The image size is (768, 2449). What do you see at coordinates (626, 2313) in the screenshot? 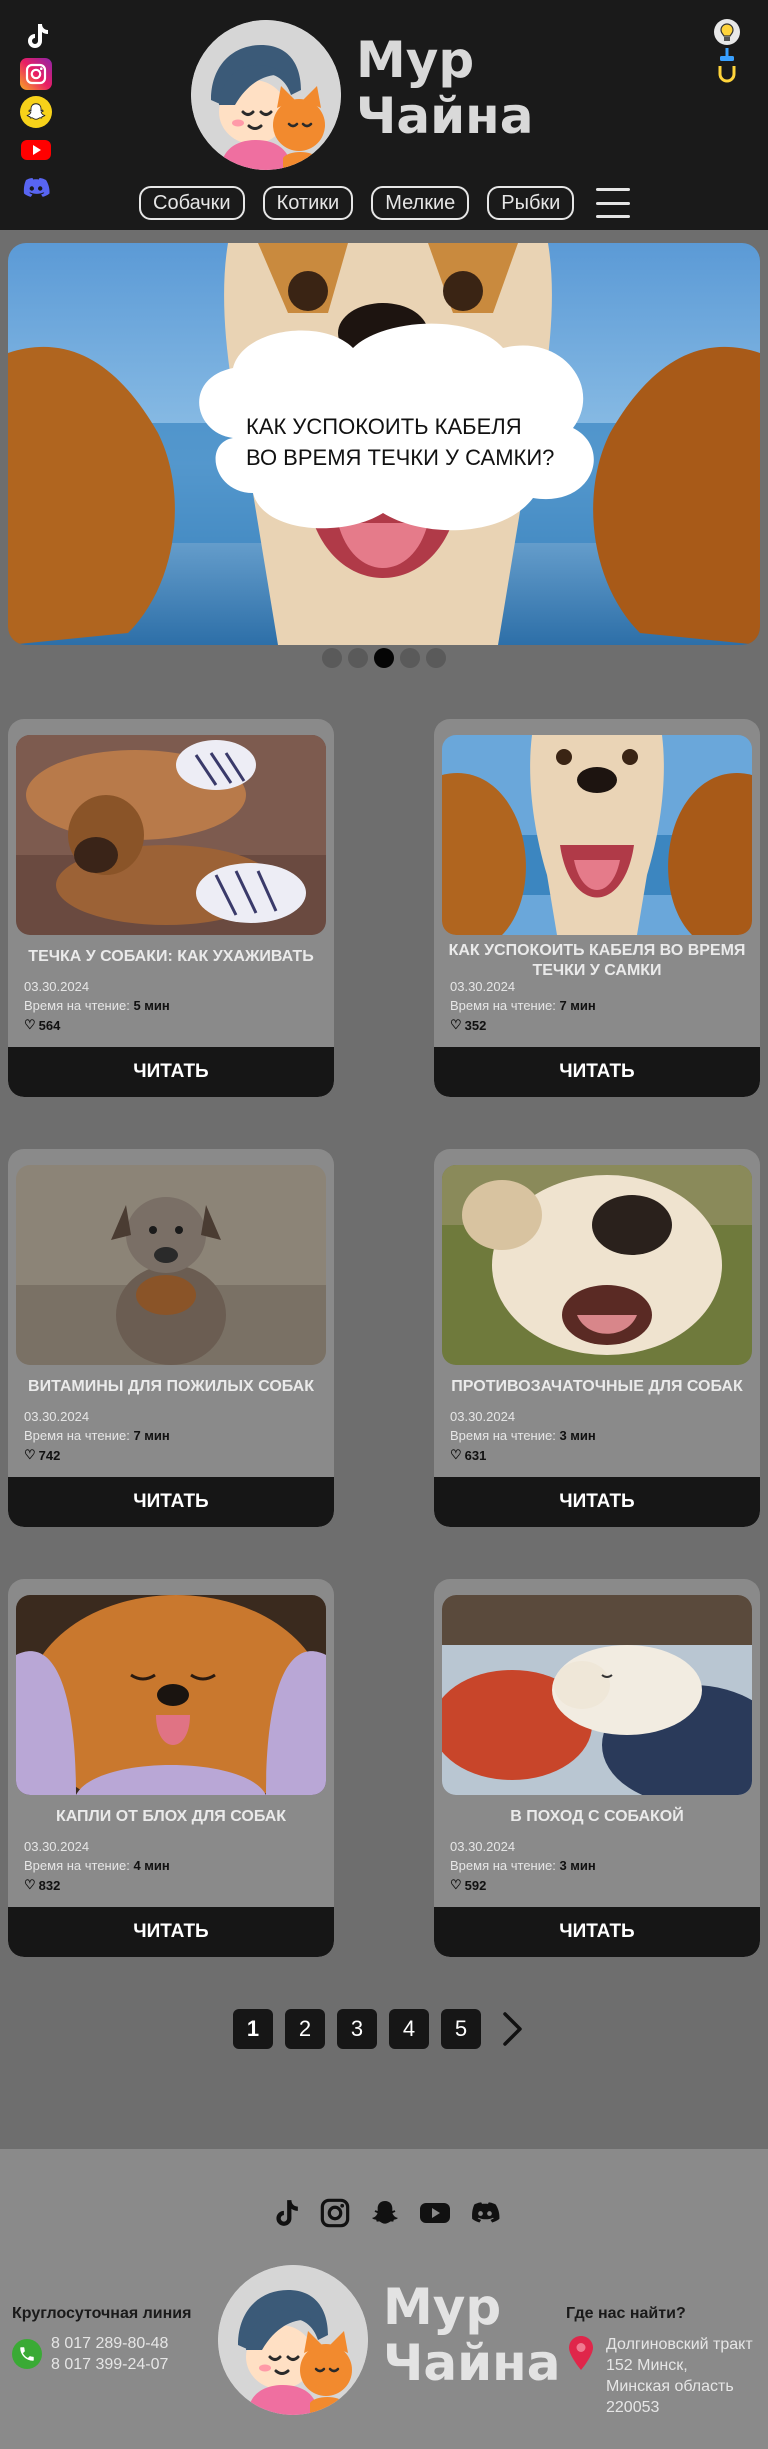
I see `address-heading: Где нас найти?` at bounding box center [626, 2313].